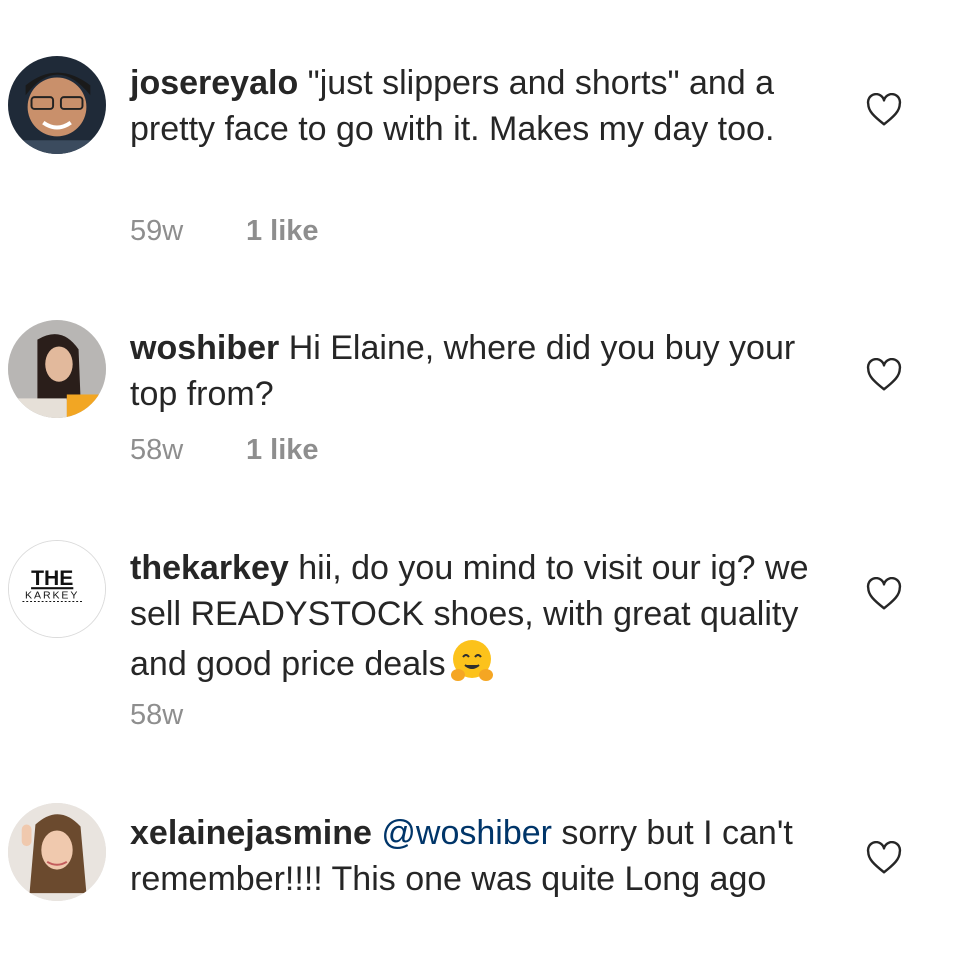 The image size is (960, 960). What do you see at coordinates (466, 833) in the screenshot?
I see `comment-mention: @woshiber` at bounding box center [466, 833].